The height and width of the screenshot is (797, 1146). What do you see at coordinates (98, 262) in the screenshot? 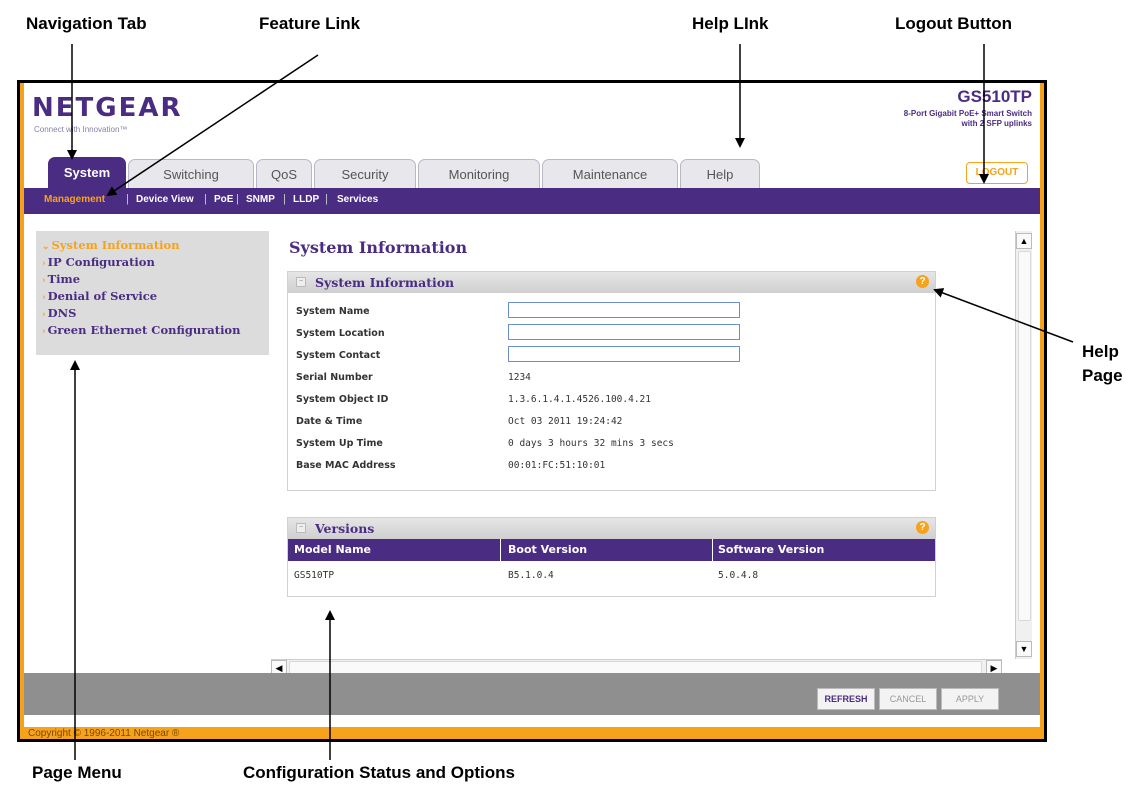
I see `menu-item-ip-configuration: › IP Configuration` at bounding box center [98, 262].